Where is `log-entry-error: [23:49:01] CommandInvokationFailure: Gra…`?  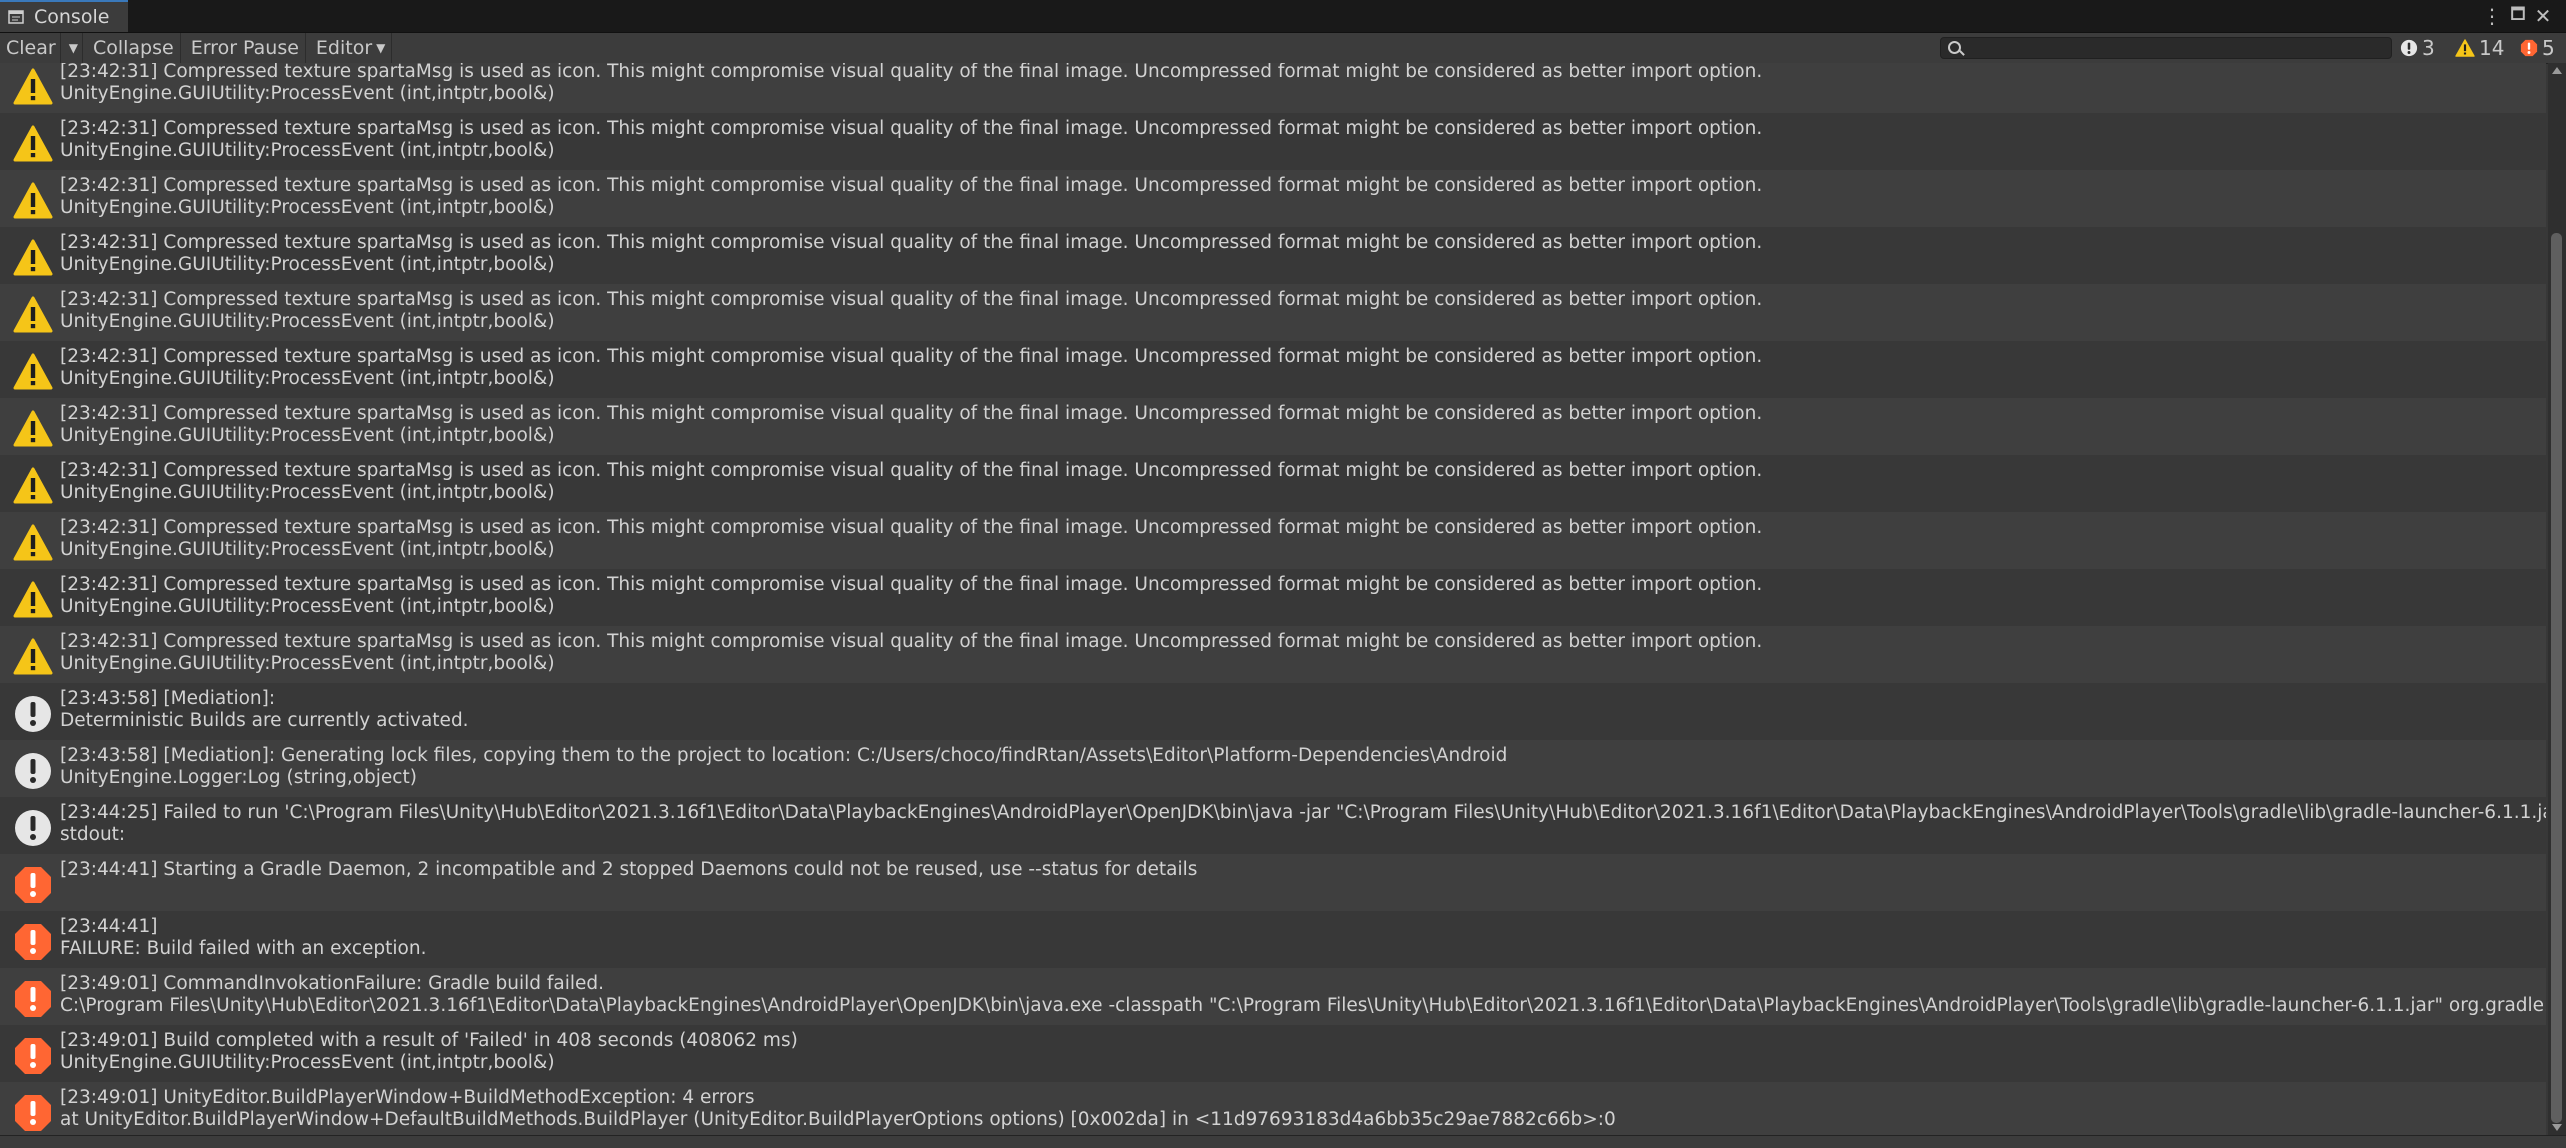 log-entry-error: [23:49:01] CommandInvokationFailure: Gra… is located at coordinates (1273, 996).